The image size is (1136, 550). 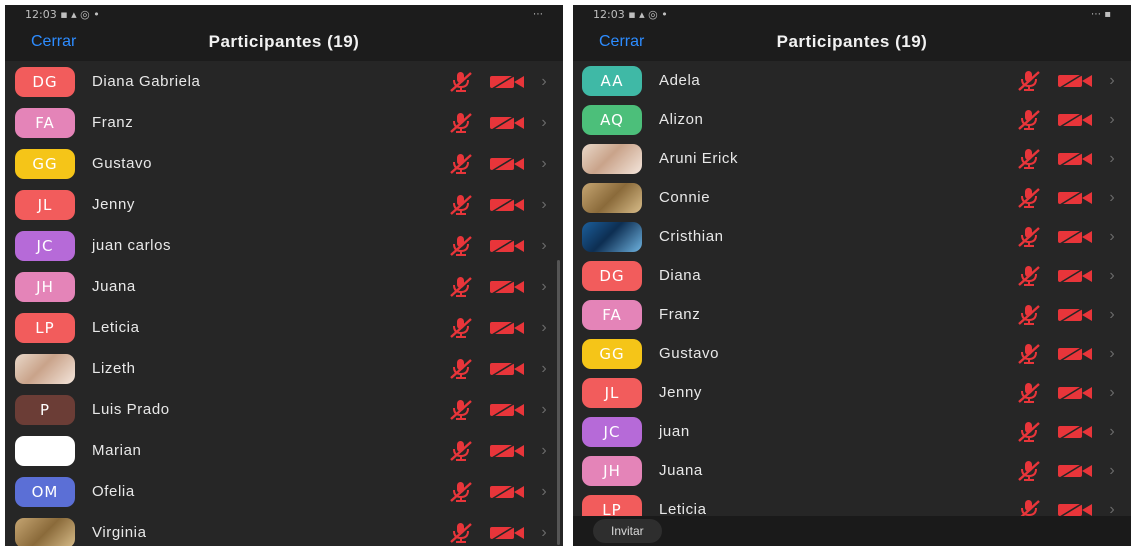 I want to click on participant-row: DG Diana Gabriela ›, so click(x=284, y=81).